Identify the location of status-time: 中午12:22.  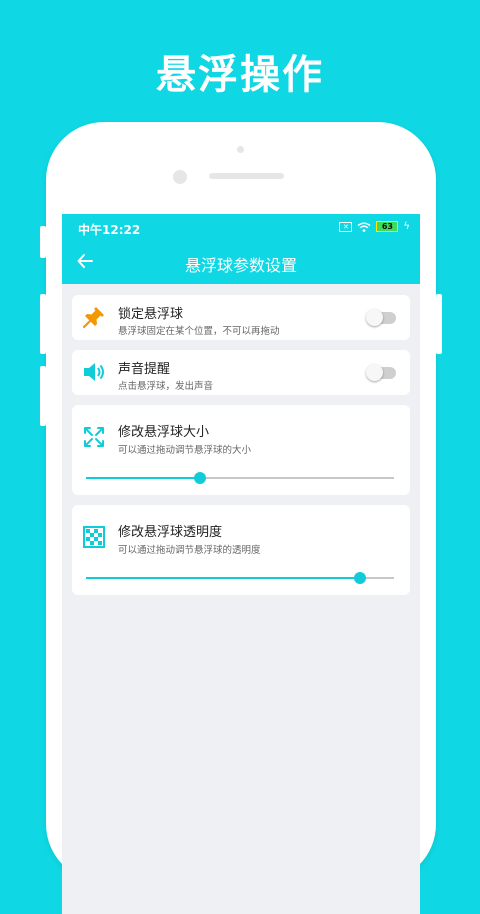
(109, 230).